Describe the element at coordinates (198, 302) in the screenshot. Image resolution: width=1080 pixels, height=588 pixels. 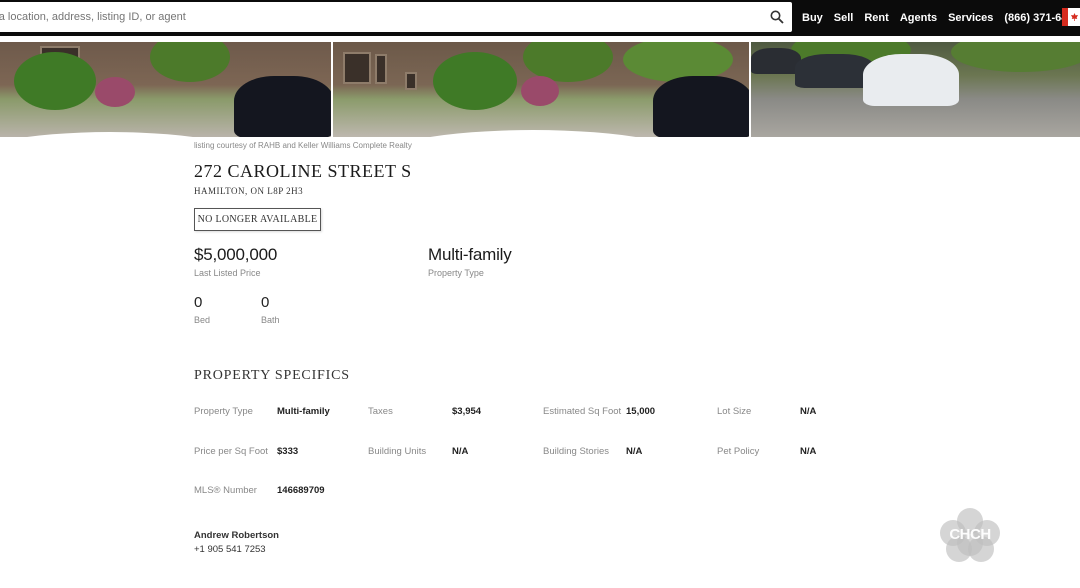
I see `beds-count: 0` at that location.